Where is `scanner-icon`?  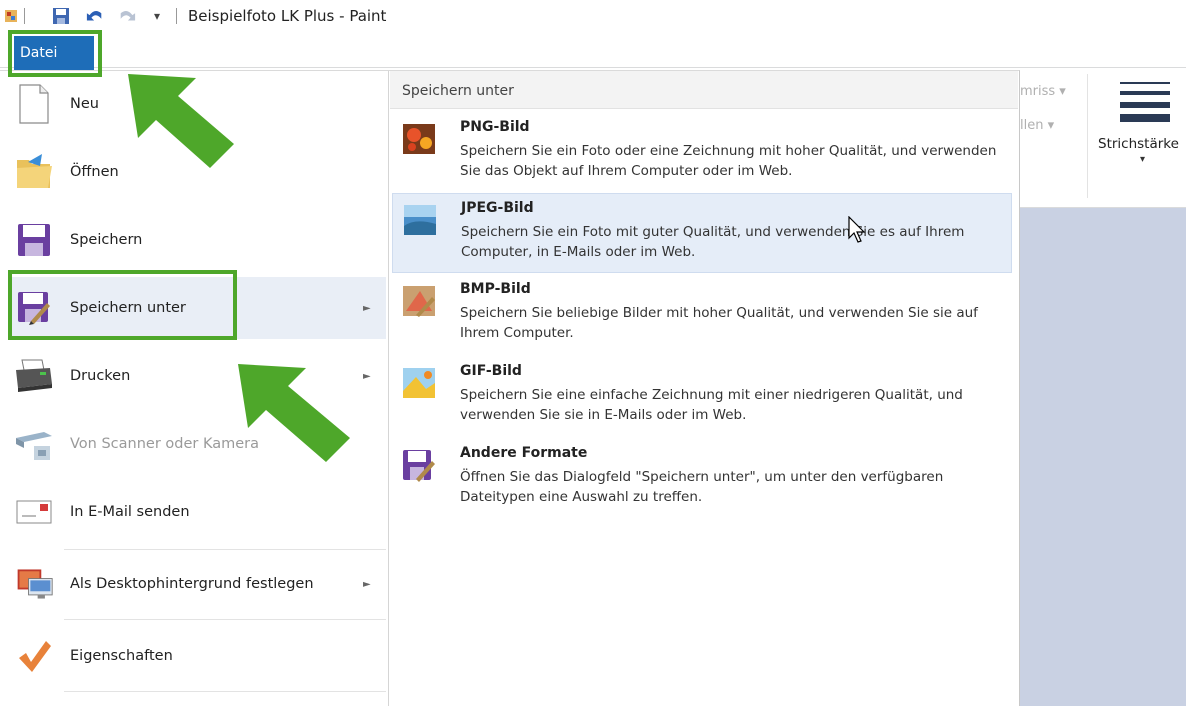
scanner-icon is located at coordinates (34, 444).